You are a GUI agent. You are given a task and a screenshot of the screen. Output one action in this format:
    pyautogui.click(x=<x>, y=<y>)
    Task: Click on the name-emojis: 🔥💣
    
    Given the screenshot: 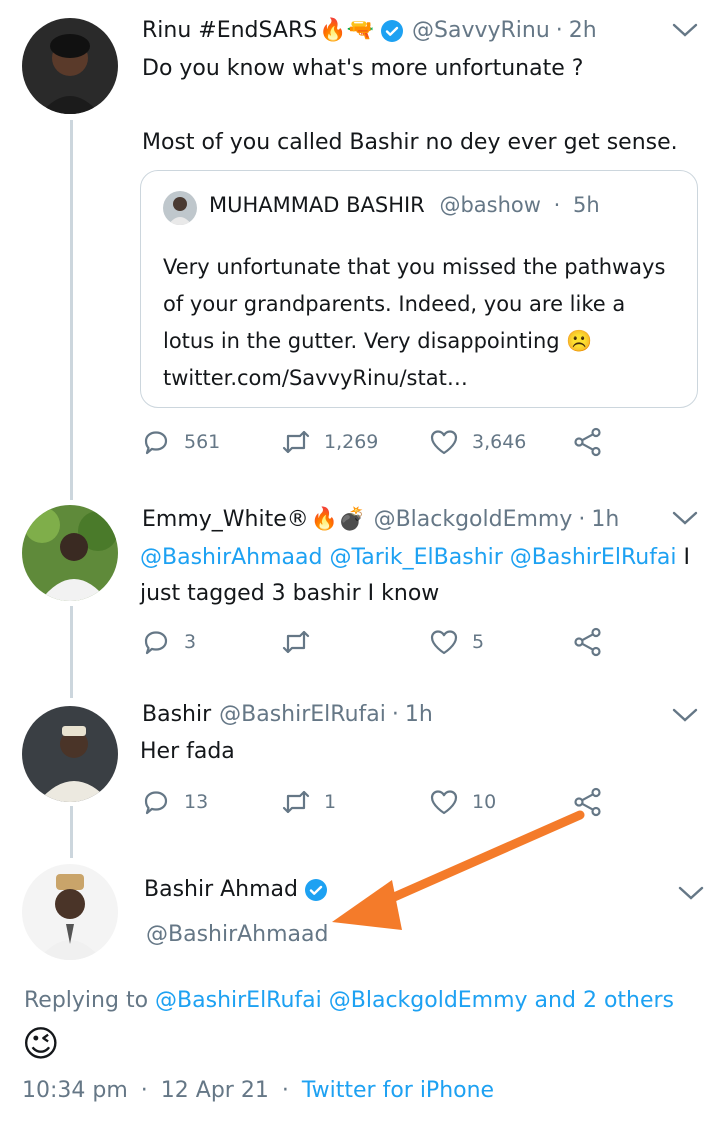 What is the action you would take?
    pyautogui.click(x=338, y=519)
    